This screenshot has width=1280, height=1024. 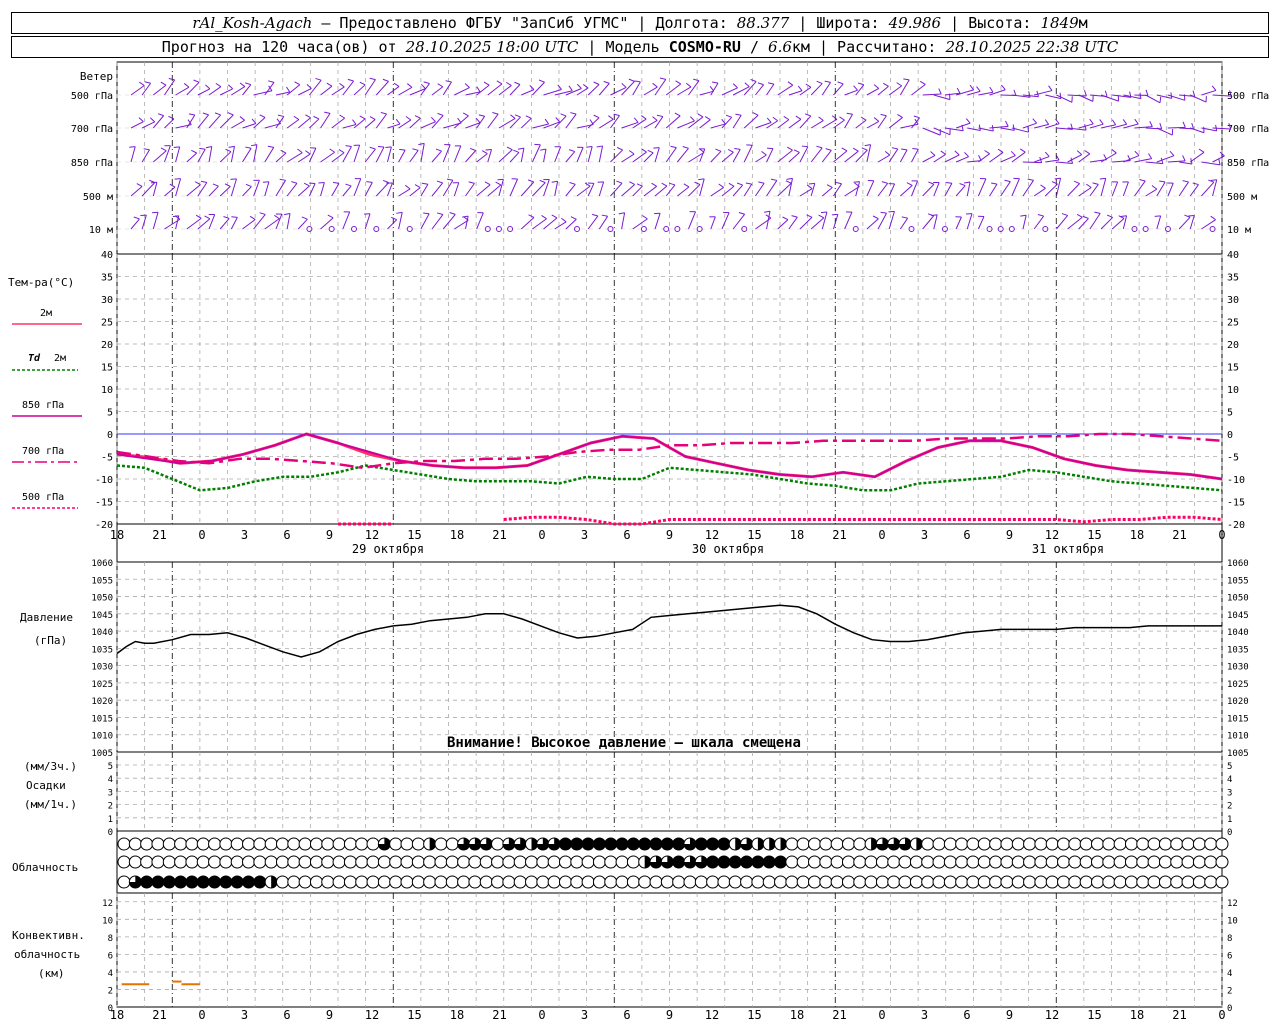 I want to click on conv-y-tick-label-right: 10, so click(x=1232, y=921).